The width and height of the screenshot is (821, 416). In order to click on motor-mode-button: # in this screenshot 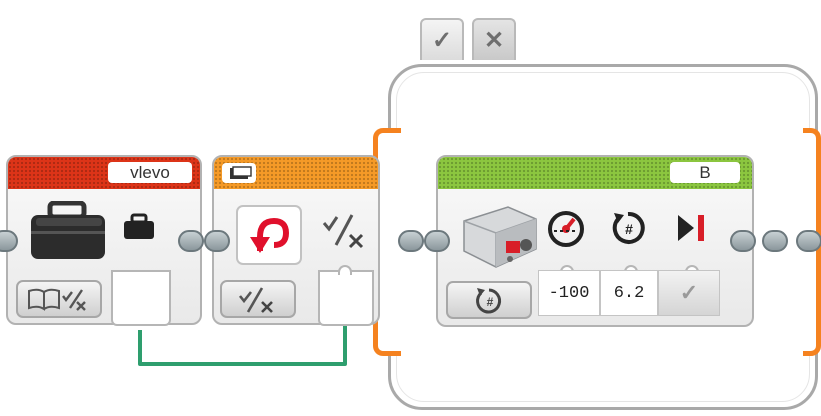, I will do `click(489, 300)`.